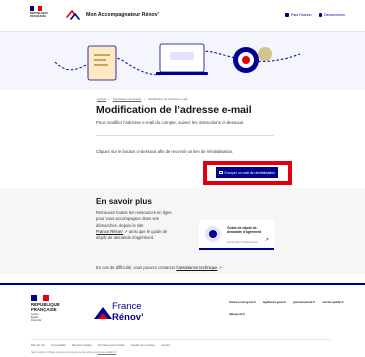 This screenshot has width=365, height=357. I want to click on footer-gov-text: RÉPUBLIQUE FRANÇAISE, so click(45, 307).